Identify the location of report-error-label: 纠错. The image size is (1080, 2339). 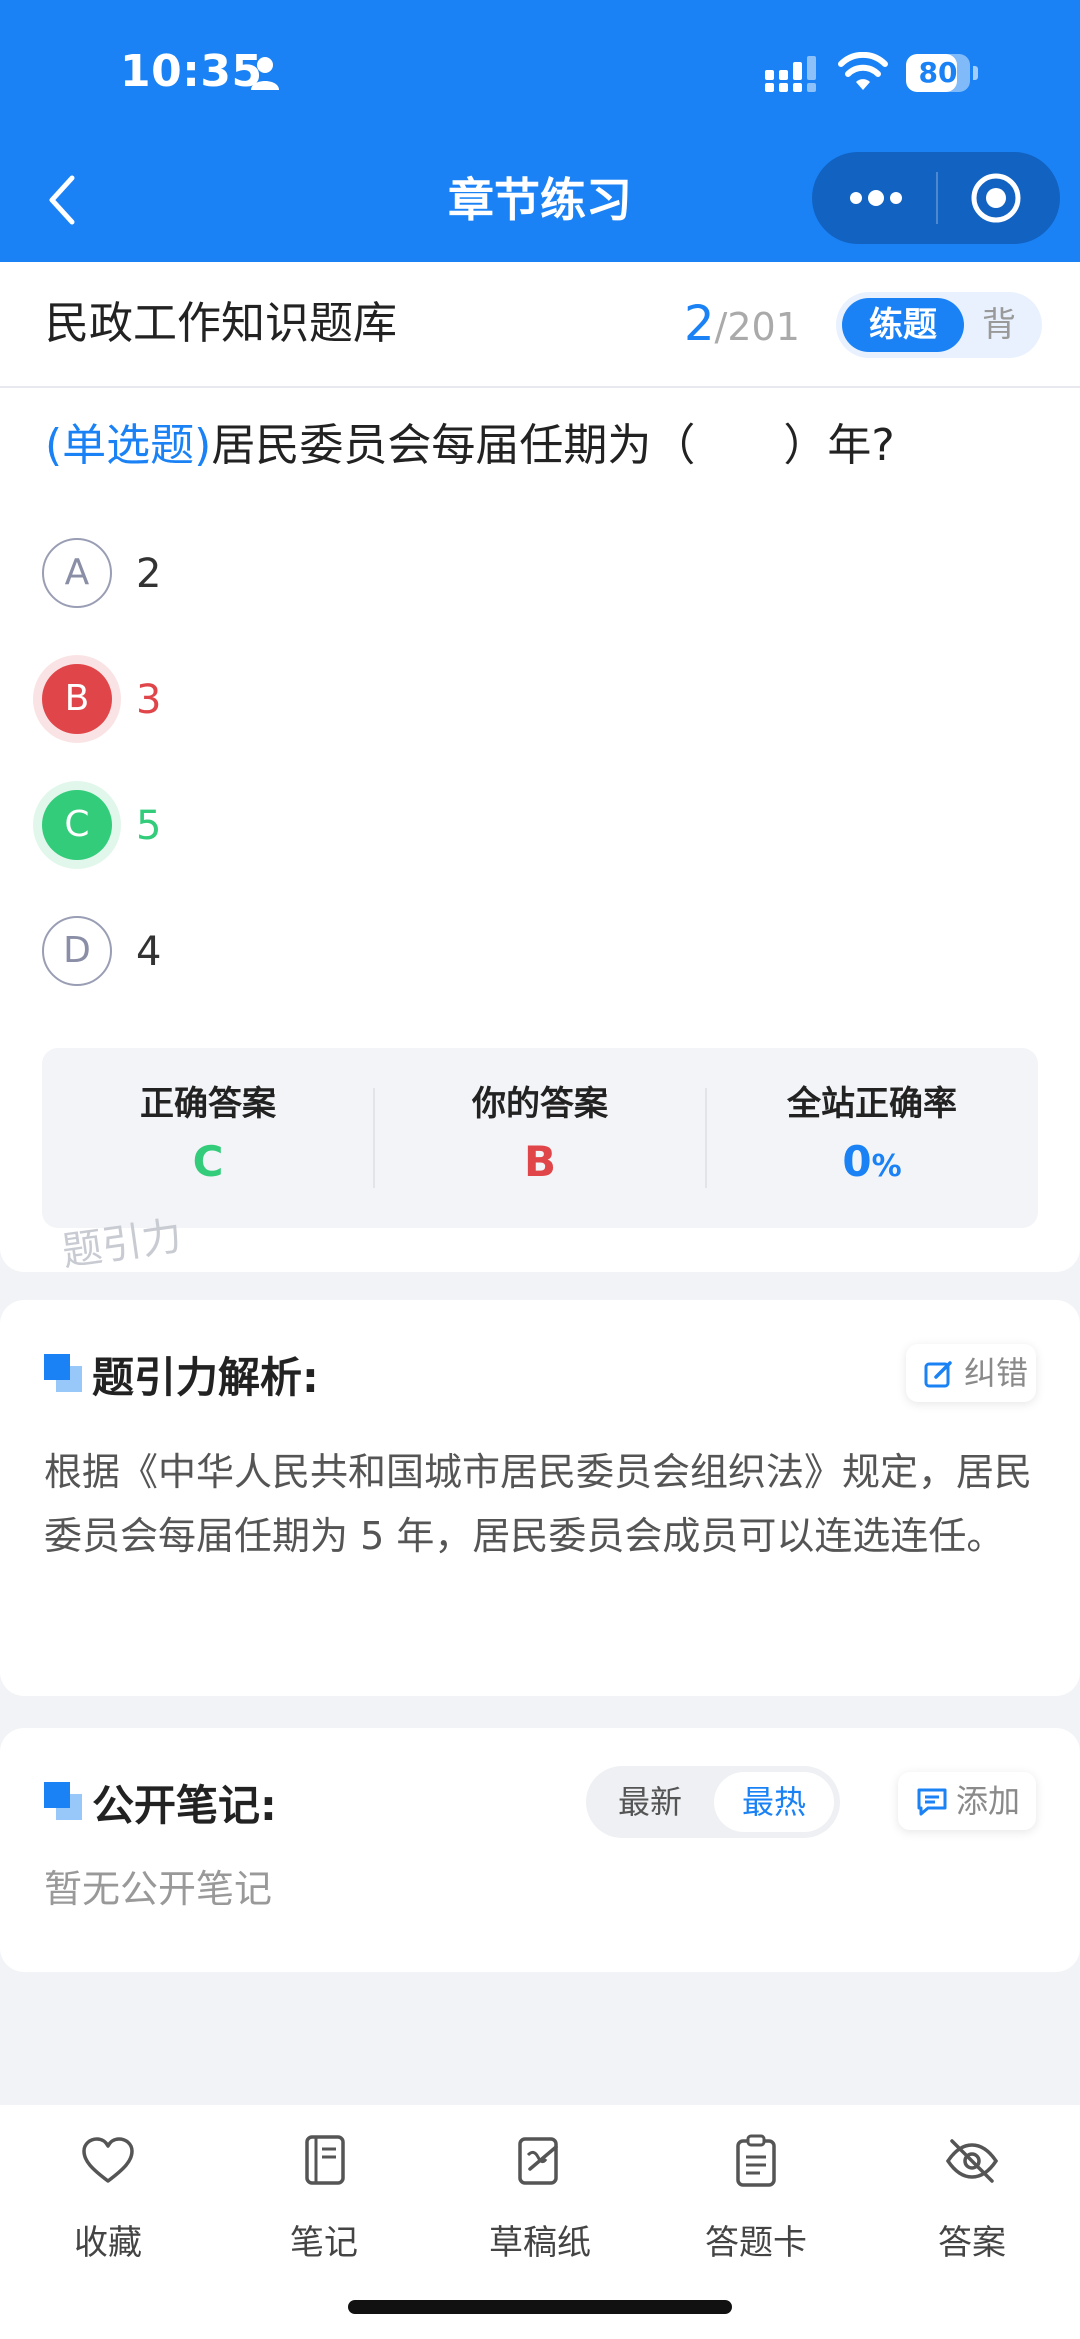
(996, 1373).